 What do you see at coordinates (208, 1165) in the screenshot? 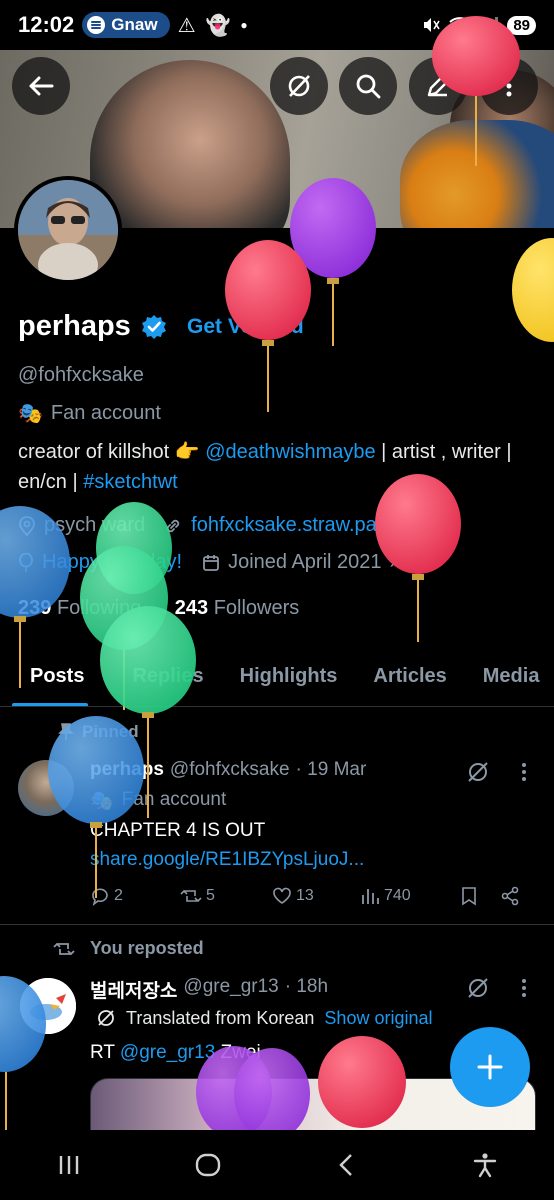
I see `home-icon` at bounding box center [208, 1165].